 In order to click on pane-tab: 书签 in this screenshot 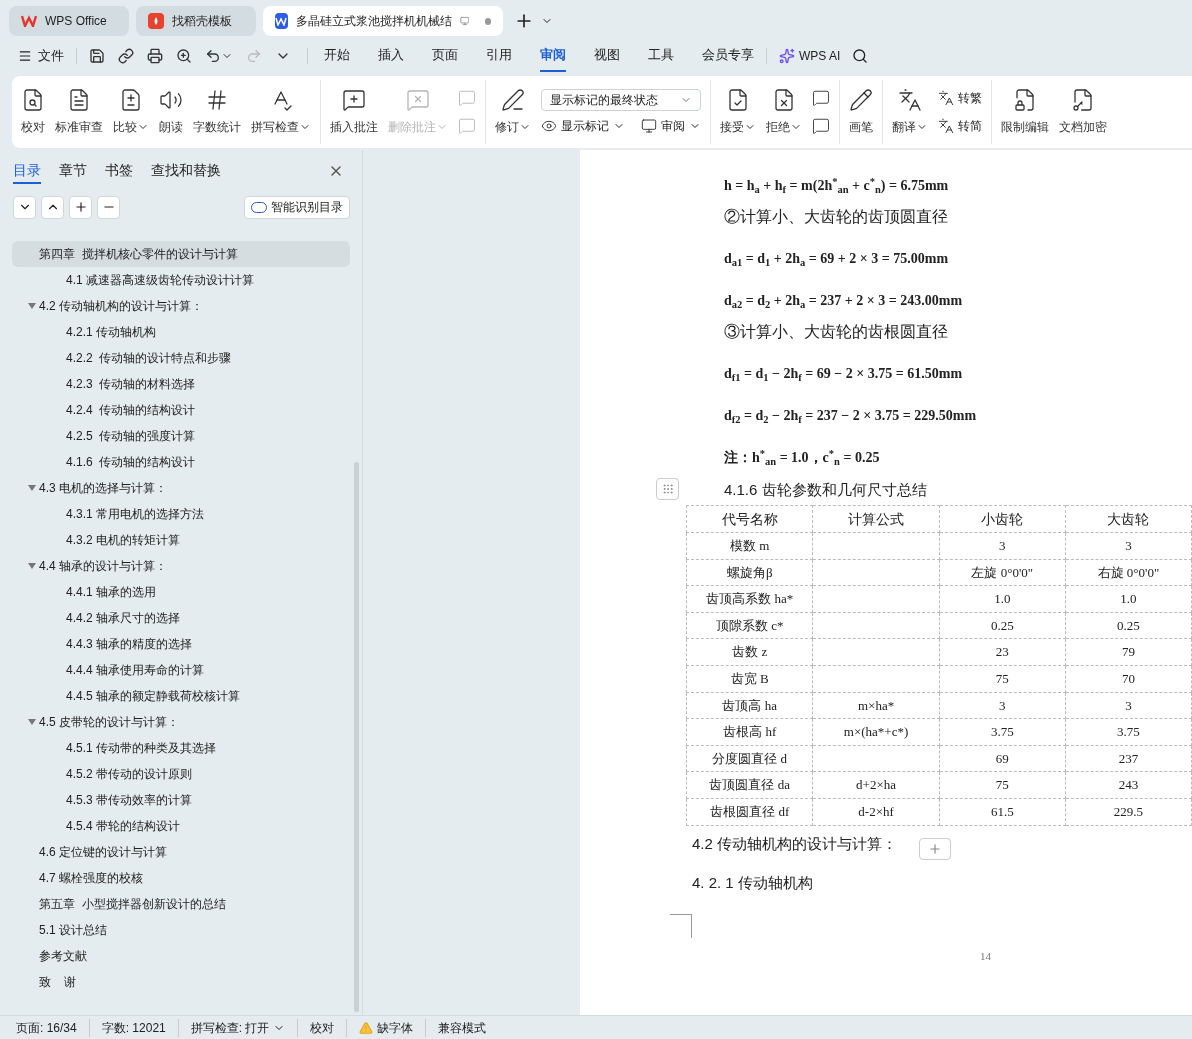, I will do `click(119, 171)`.